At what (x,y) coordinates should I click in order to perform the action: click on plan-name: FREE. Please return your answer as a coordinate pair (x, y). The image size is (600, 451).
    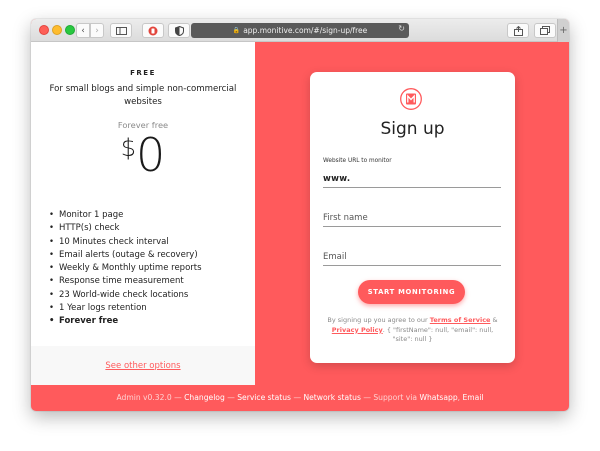
    Looking at the image, I should click on (143, 73).